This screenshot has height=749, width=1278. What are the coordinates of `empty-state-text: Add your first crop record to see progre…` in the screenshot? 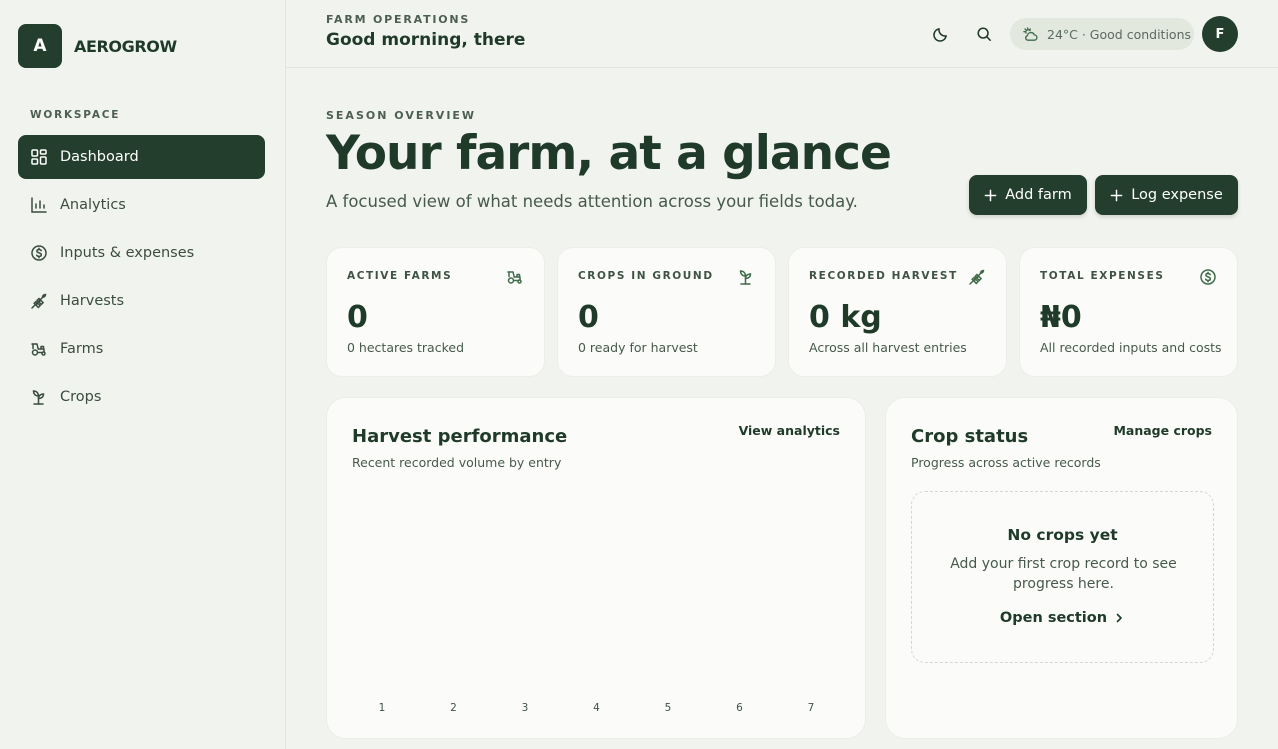 It's located at (1063, 574).